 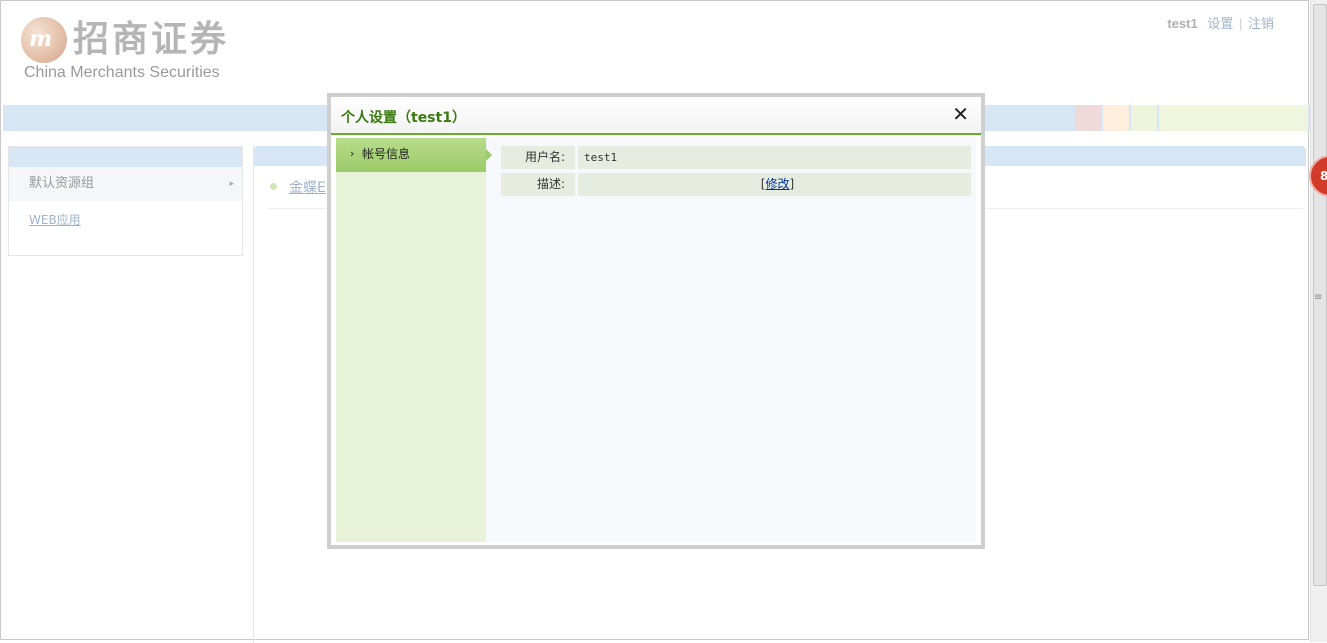 I want to click on bracket-close: ], so click(x=792, y=184).